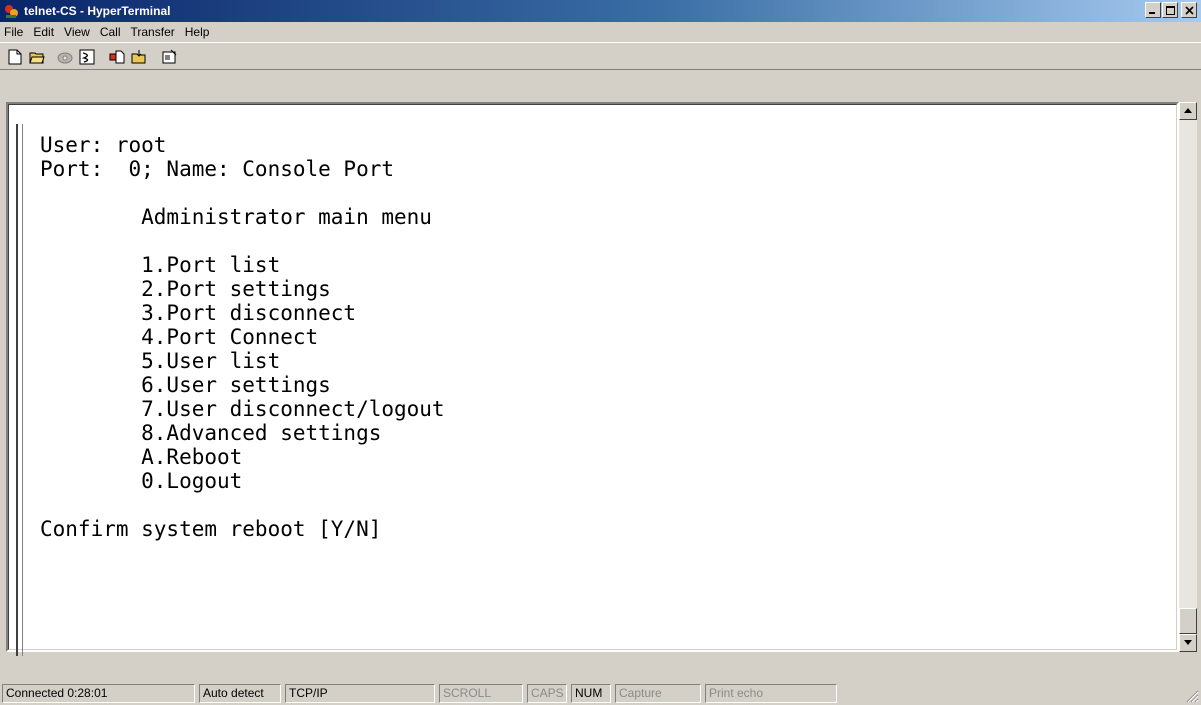  What do you see at coordinates (179, 337) in the screenshot?
I see `terminal-line: 4.Port Connect` at bounding box center [179, 337].